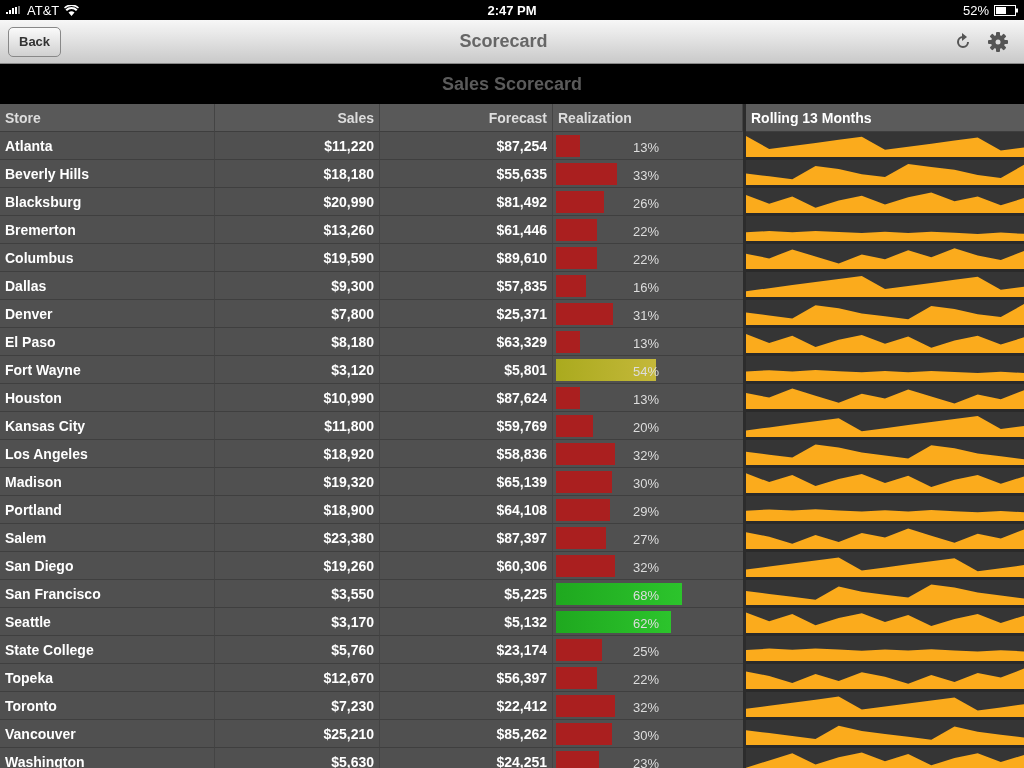 Image resolution: width=1024 pixels, height=768 pixels. What do you see at coordinates (963, 41) in the screenshot?
I see `refresh-icon` at bounding box center [963, 41].